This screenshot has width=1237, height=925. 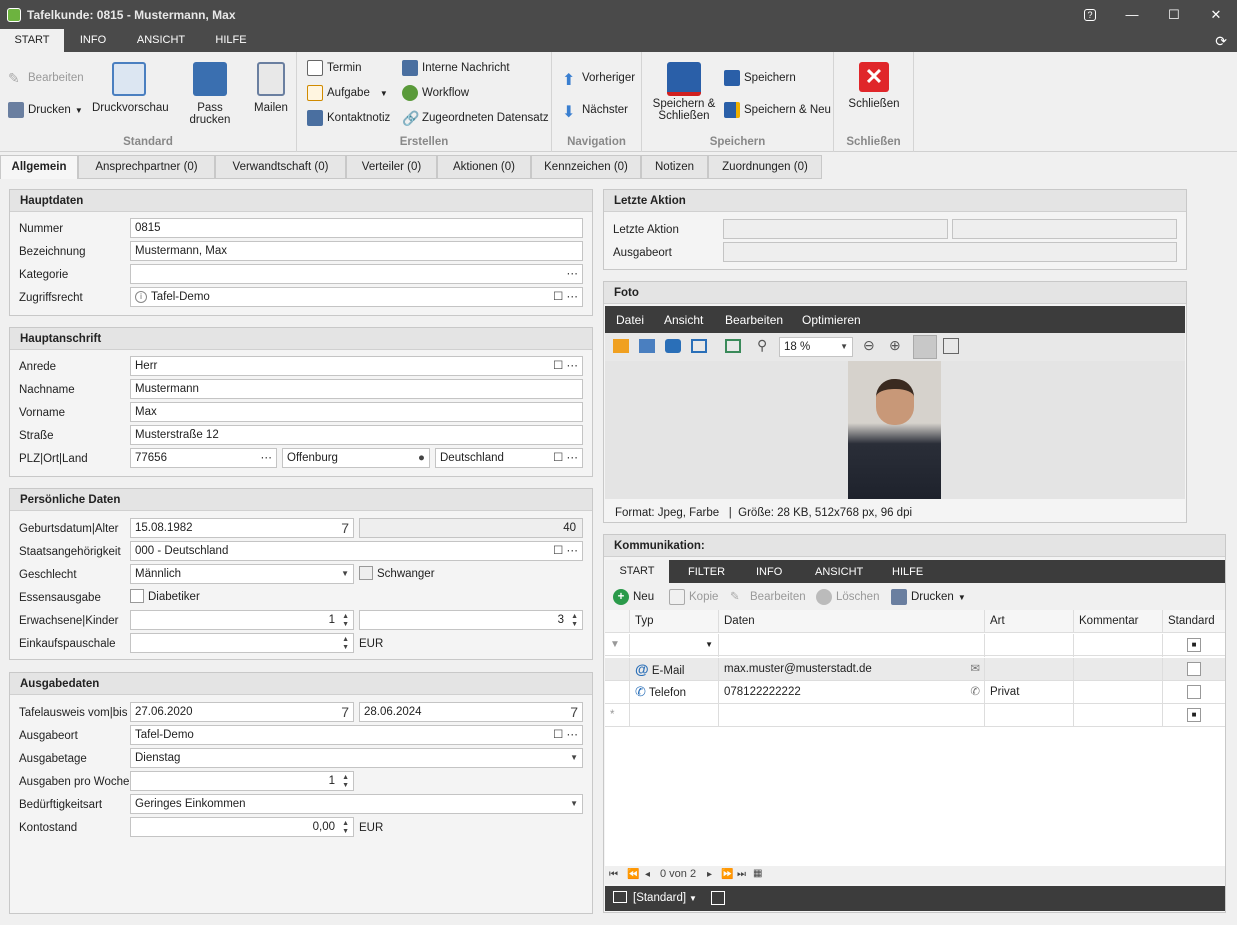 What do you see at coordinates (637, 571) in the screenshot?
I see `komm-menu-start: START` at bounding box center [637, 571].